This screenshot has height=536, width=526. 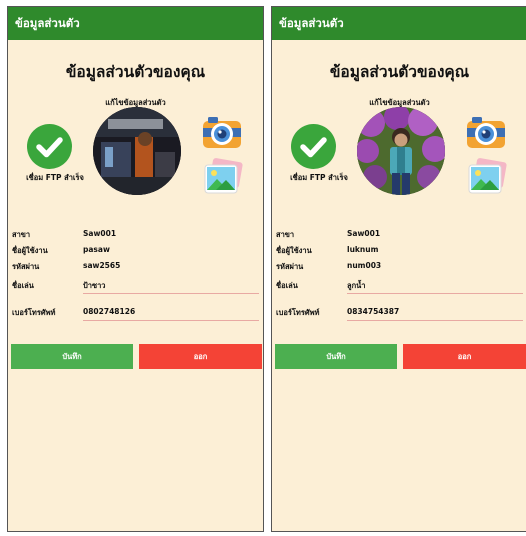 What do you see at coordinates (373, 311) in the screenshot?
I see `phone-field: 0834754387` at bounding box center [373, 311].